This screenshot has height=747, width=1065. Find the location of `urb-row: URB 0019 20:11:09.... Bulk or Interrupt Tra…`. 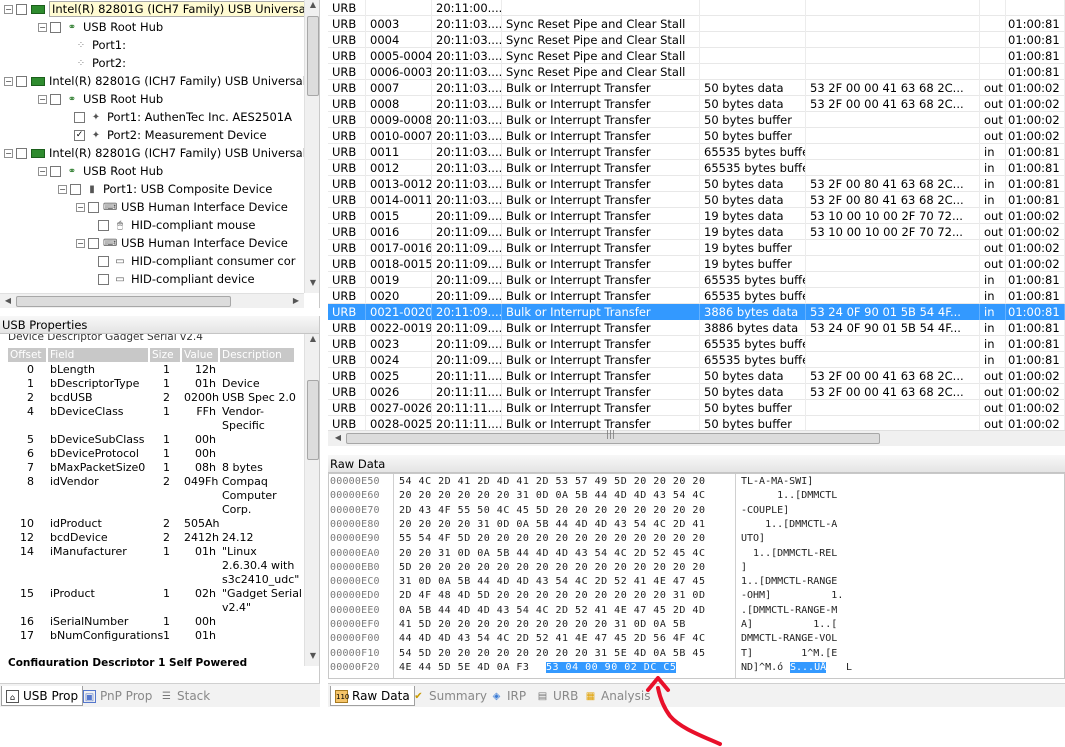

urb-row: URB 0019 20:11:09.... Bulk or Interrupt Tra… is located at coordinates (696, 280).